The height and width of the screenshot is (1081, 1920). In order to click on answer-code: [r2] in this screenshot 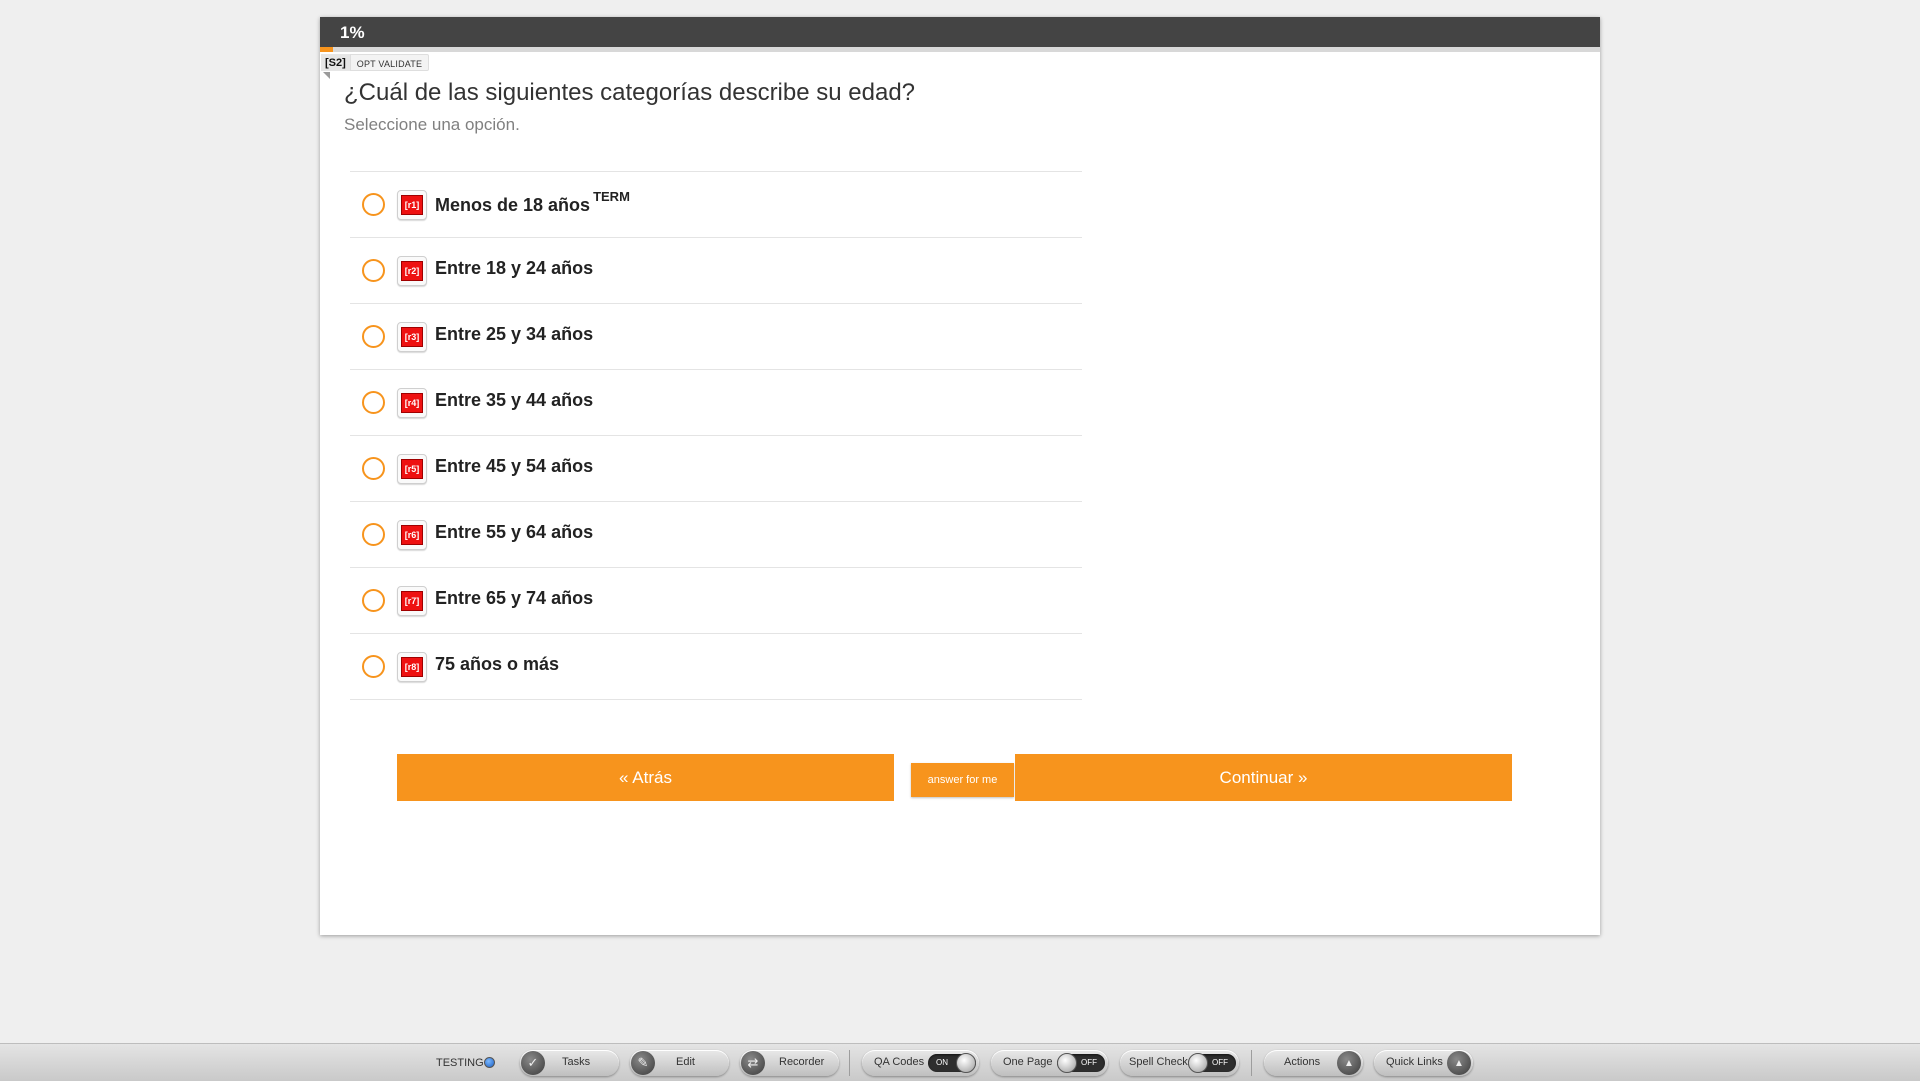, I will do `click(412, 271)`.